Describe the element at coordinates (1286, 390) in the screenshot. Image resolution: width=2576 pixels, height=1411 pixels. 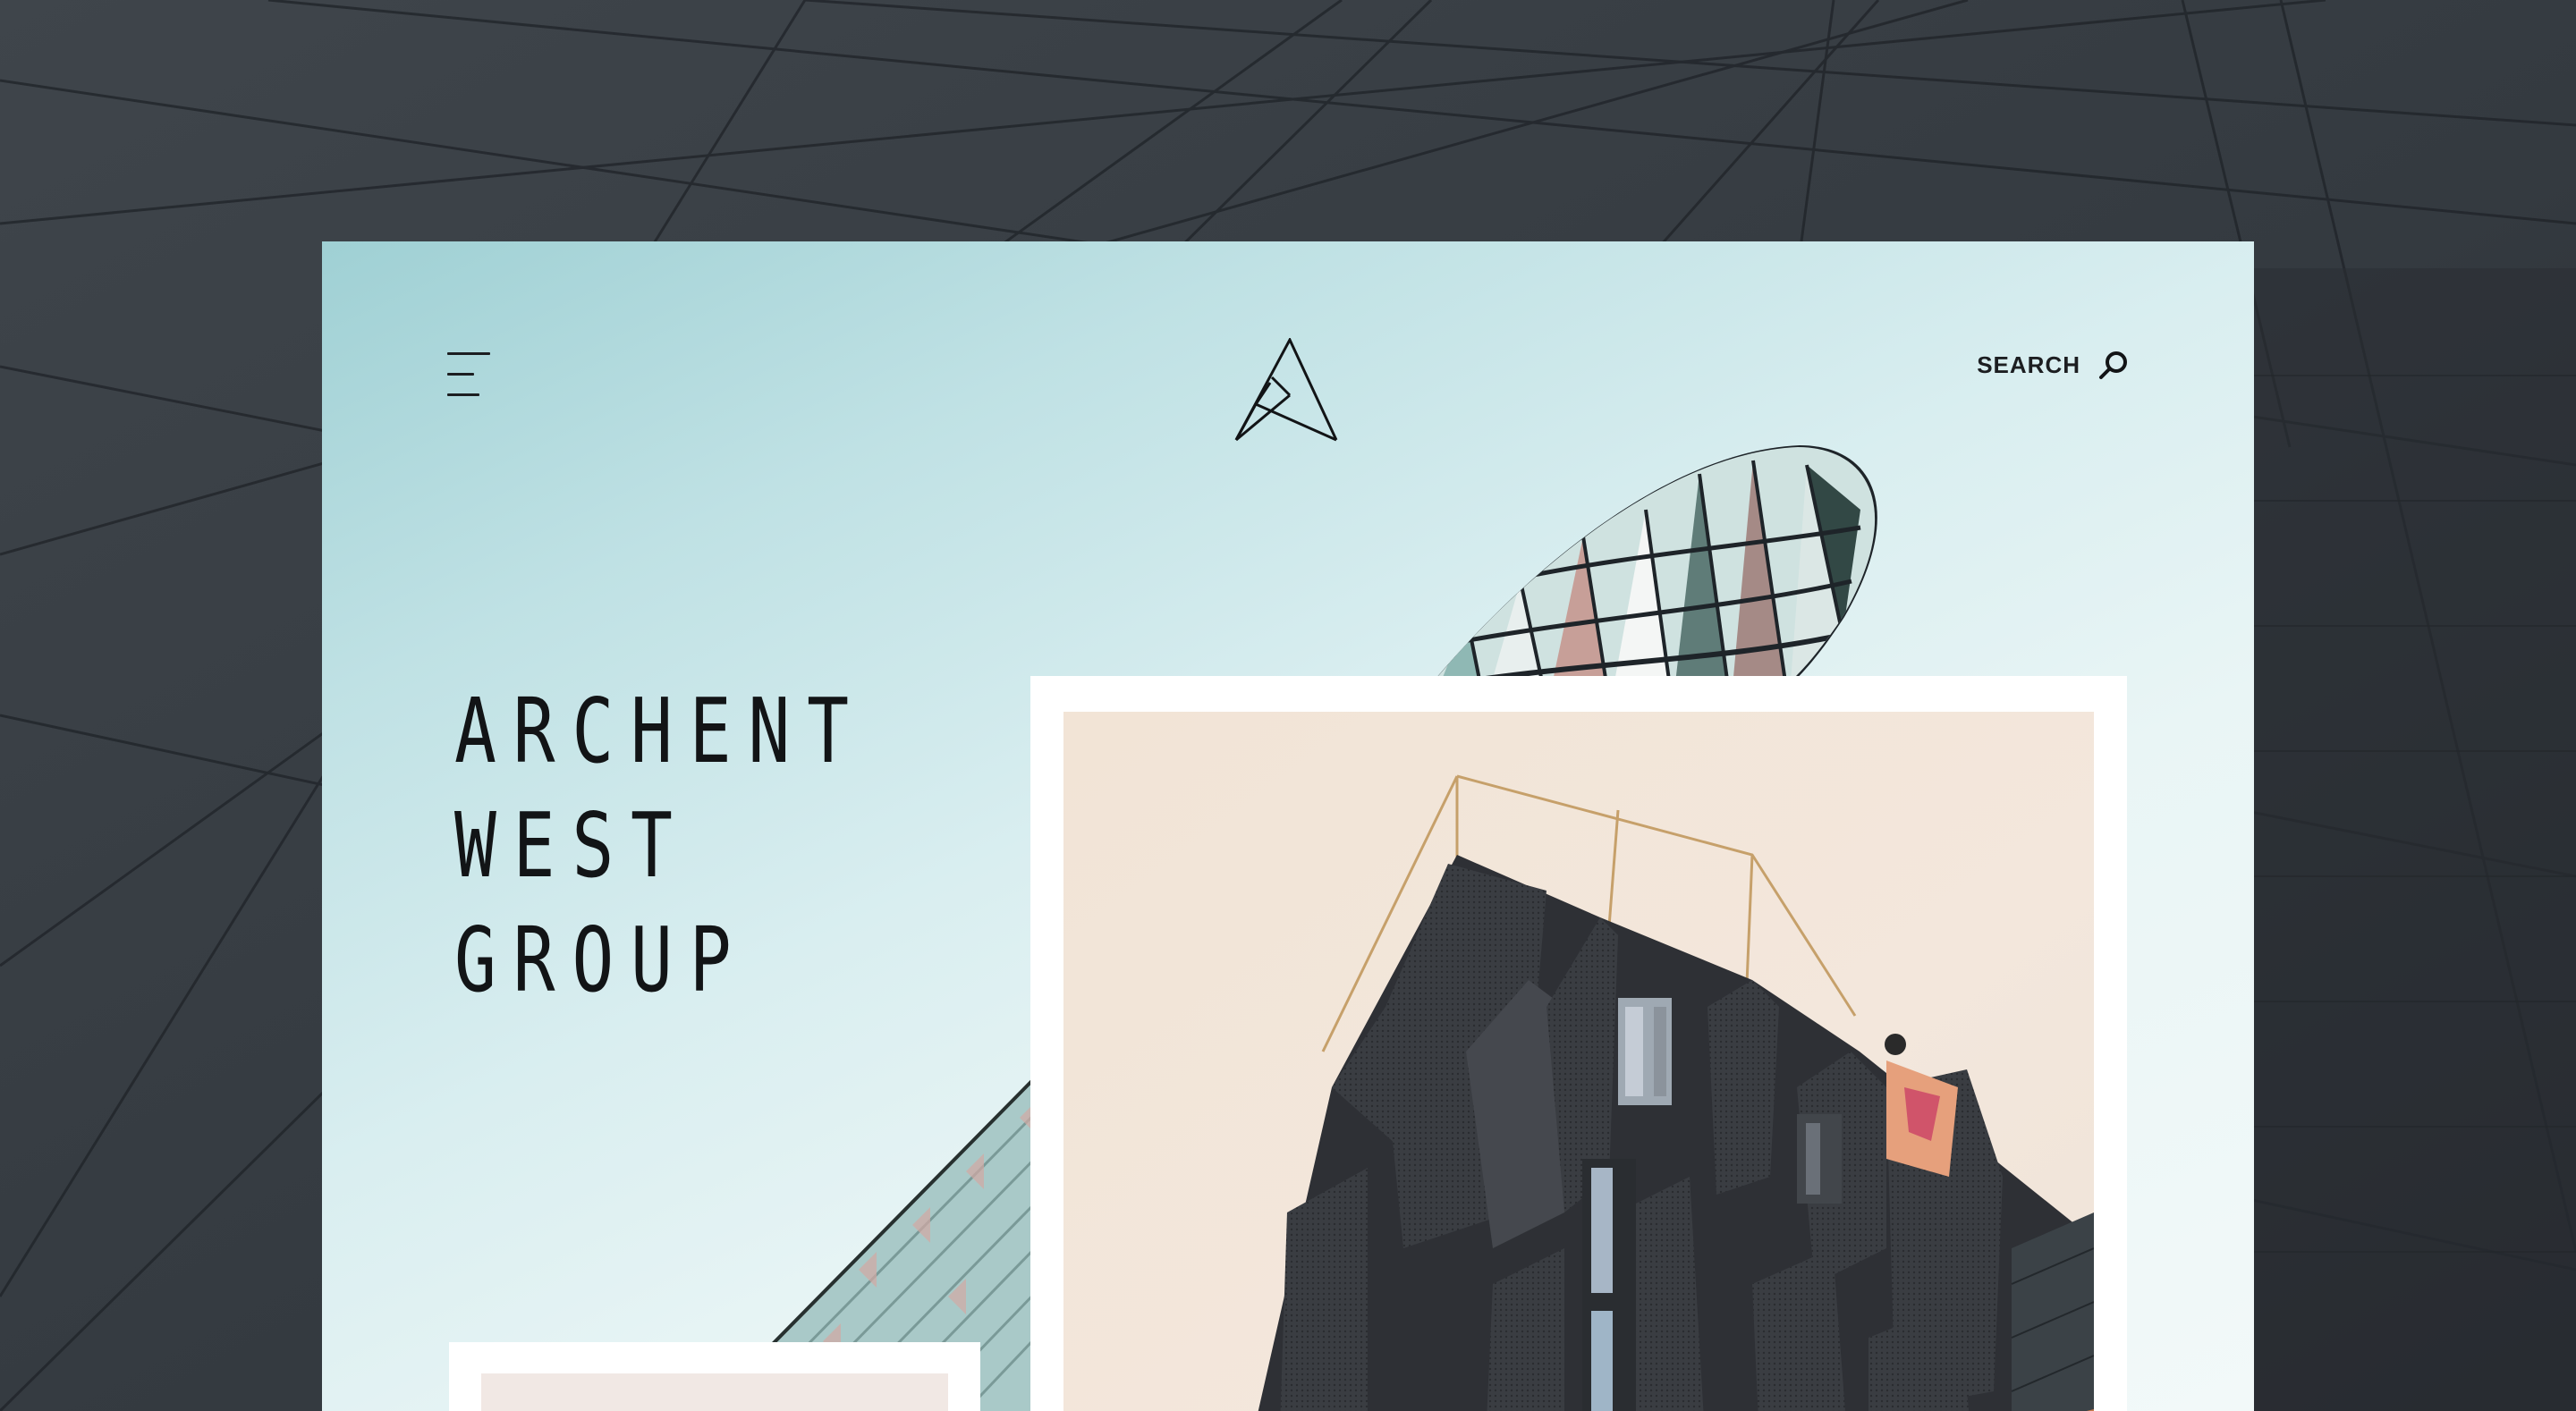
I see `archent-triangle-logo-icon` at that location.